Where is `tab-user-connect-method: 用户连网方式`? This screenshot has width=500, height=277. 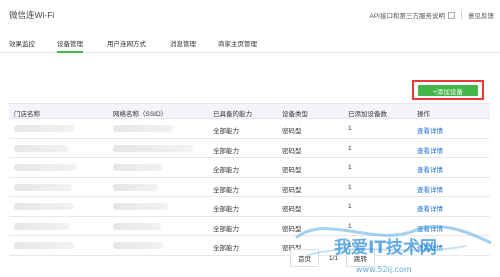 tab-user-connect-method: 用户连网方式 is located at coordinates (126, 45).